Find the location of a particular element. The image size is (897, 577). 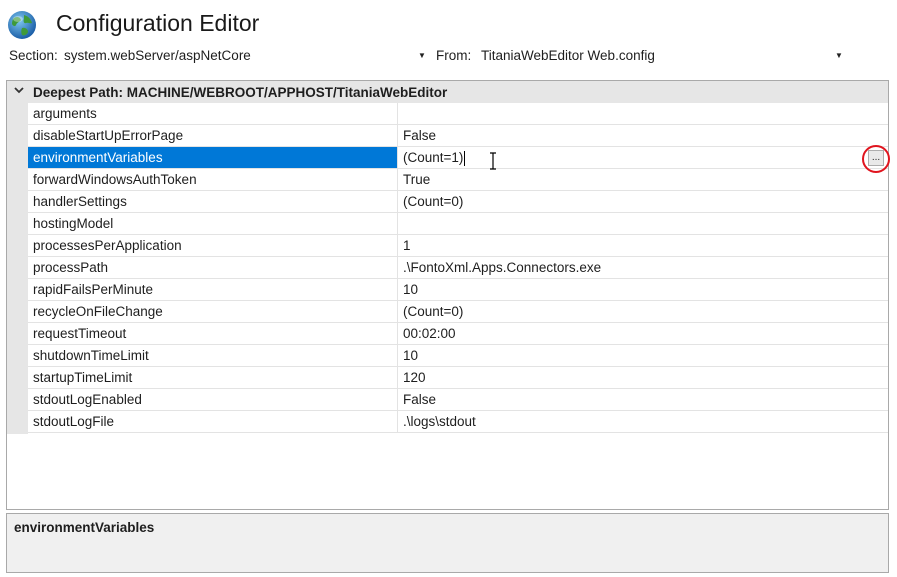

property-value-text: True is located at coordinates (417, 179).